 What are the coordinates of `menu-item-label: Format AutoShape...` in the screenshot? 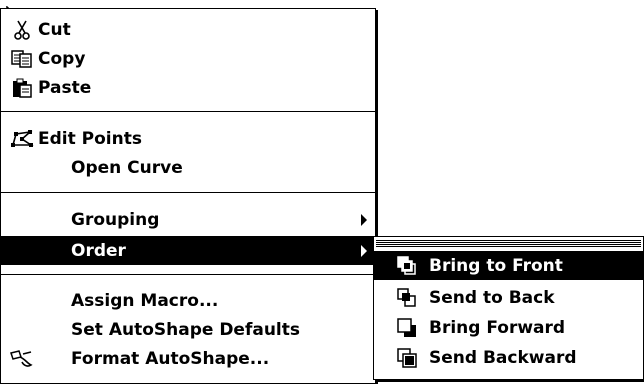 It's located at (170, 358).